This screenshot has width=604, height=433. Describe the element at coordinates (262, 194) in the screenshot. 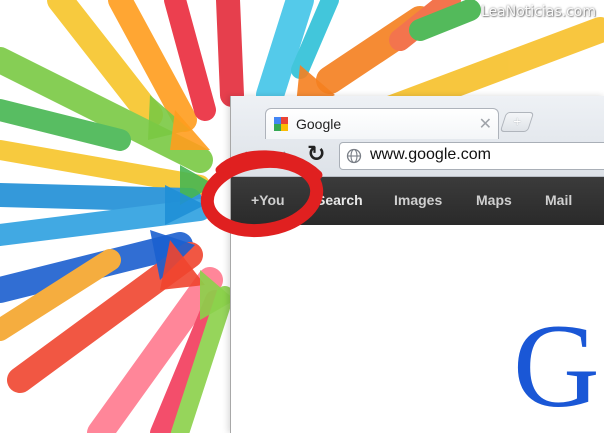

I see `red-circle-highlight` at that location.